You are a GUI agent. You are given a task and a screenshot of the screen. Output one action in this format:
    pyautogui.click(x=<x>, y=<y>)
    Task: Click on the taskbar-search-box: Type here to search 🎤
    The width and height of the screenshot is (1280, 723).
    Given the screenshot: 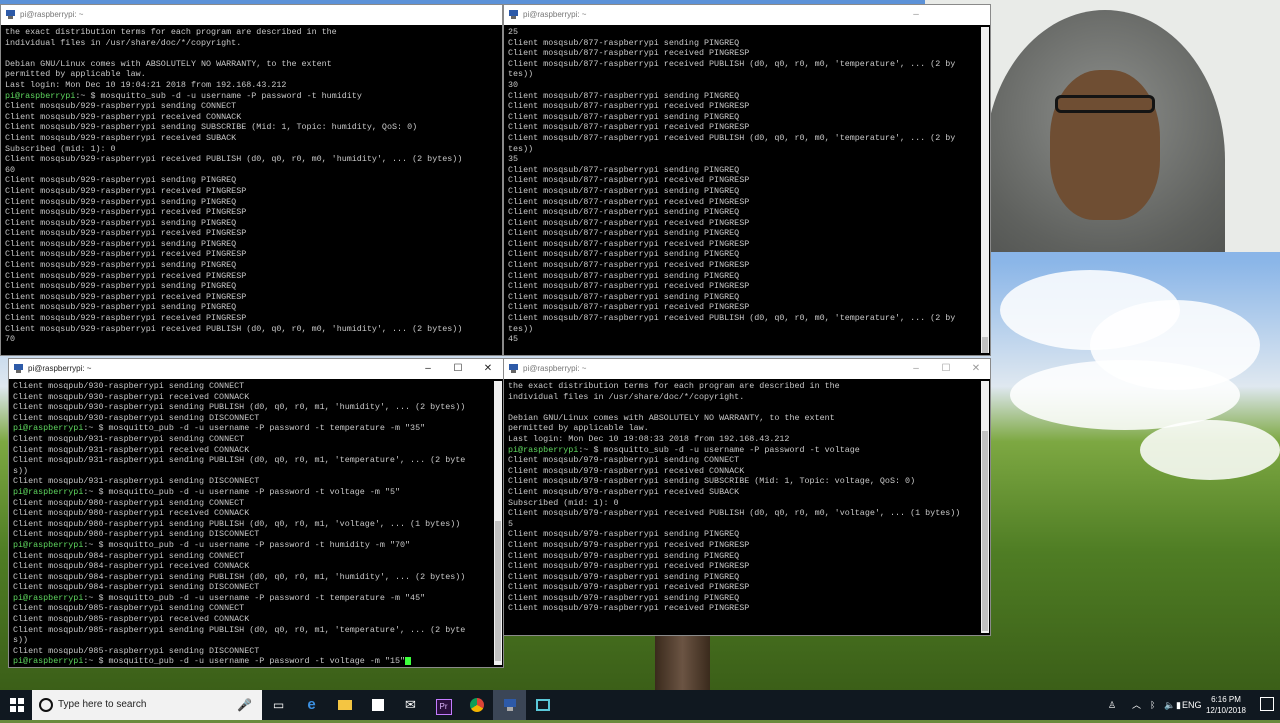 What is the action you would take?
    pyautogui.click(x=147, y=705)
    